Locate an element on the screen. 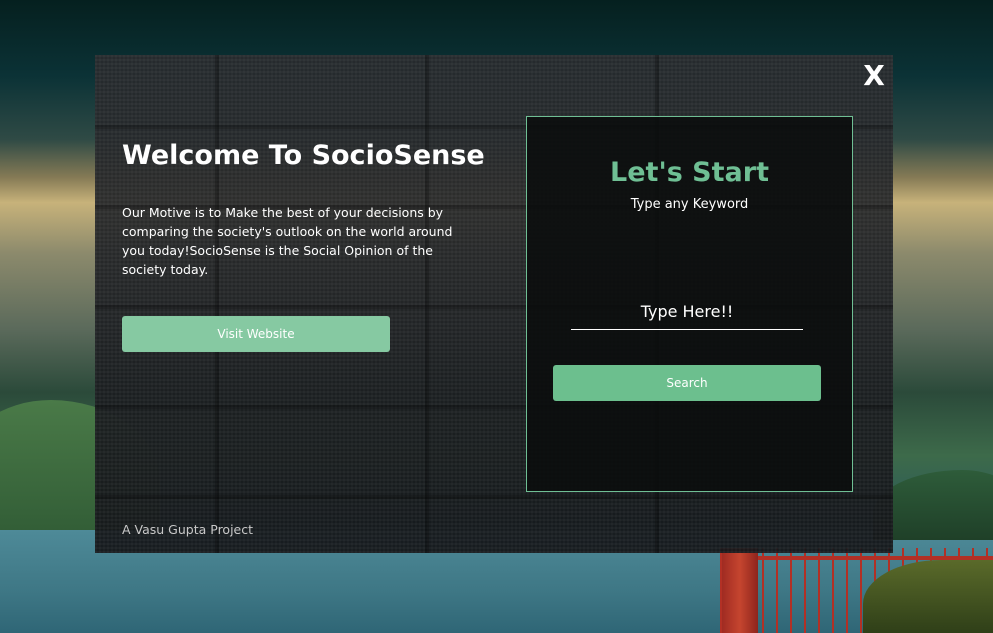 Image resolution: width=993 pixels, height=633 pixels. credit-text: A Vasu Gupta Project is located at coordinates (188, 529).